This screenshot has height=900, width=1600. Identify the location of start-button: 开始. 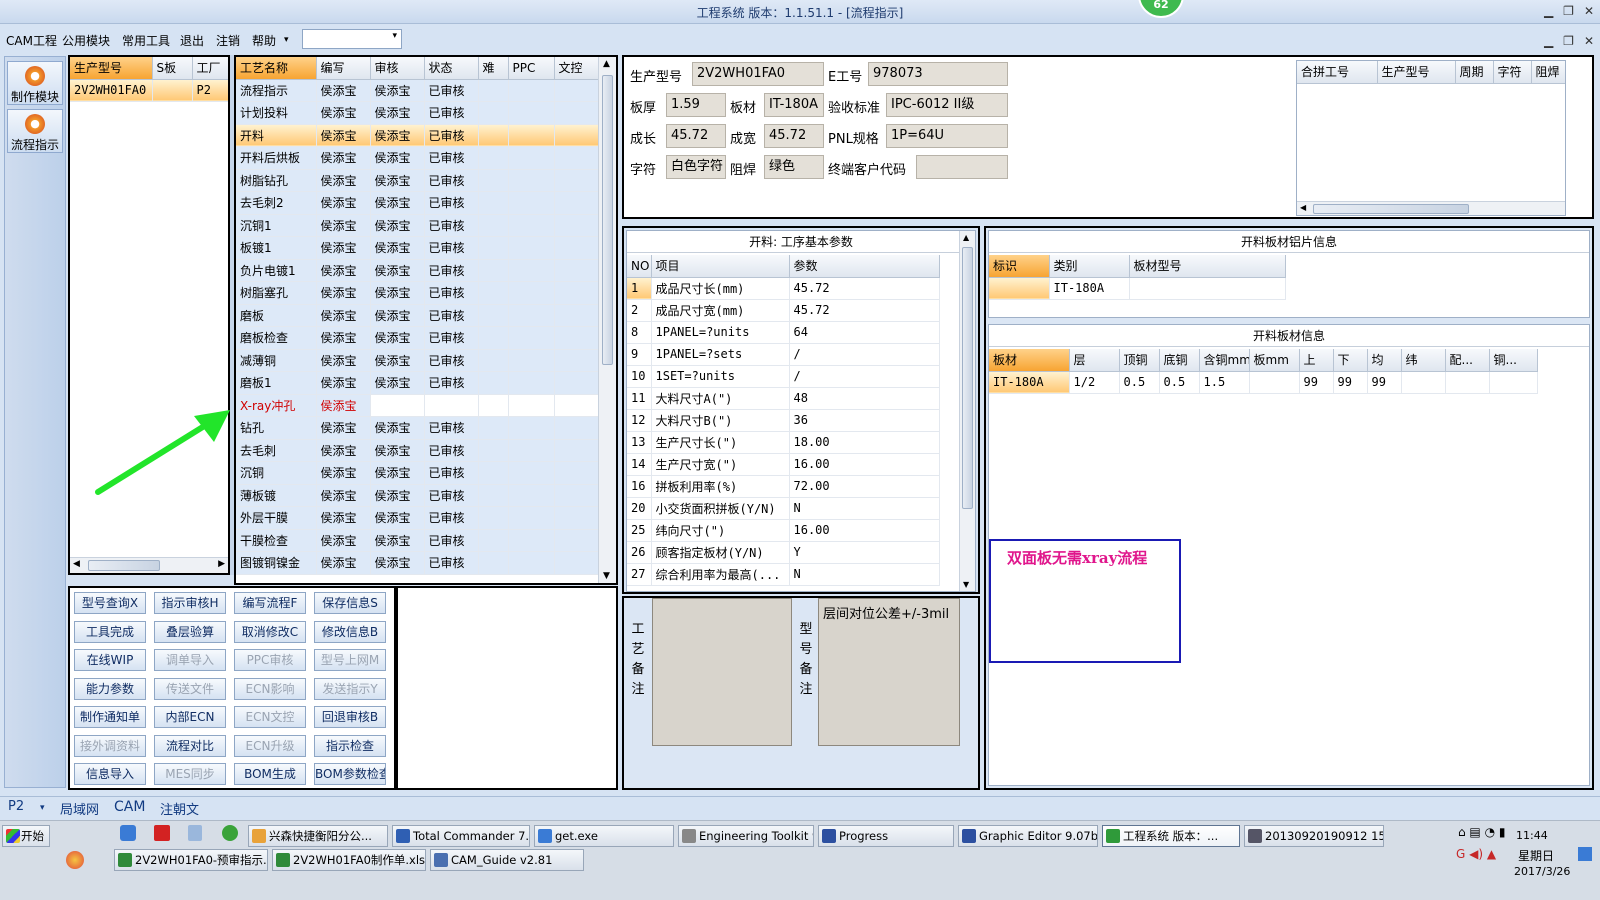
(26, 836).